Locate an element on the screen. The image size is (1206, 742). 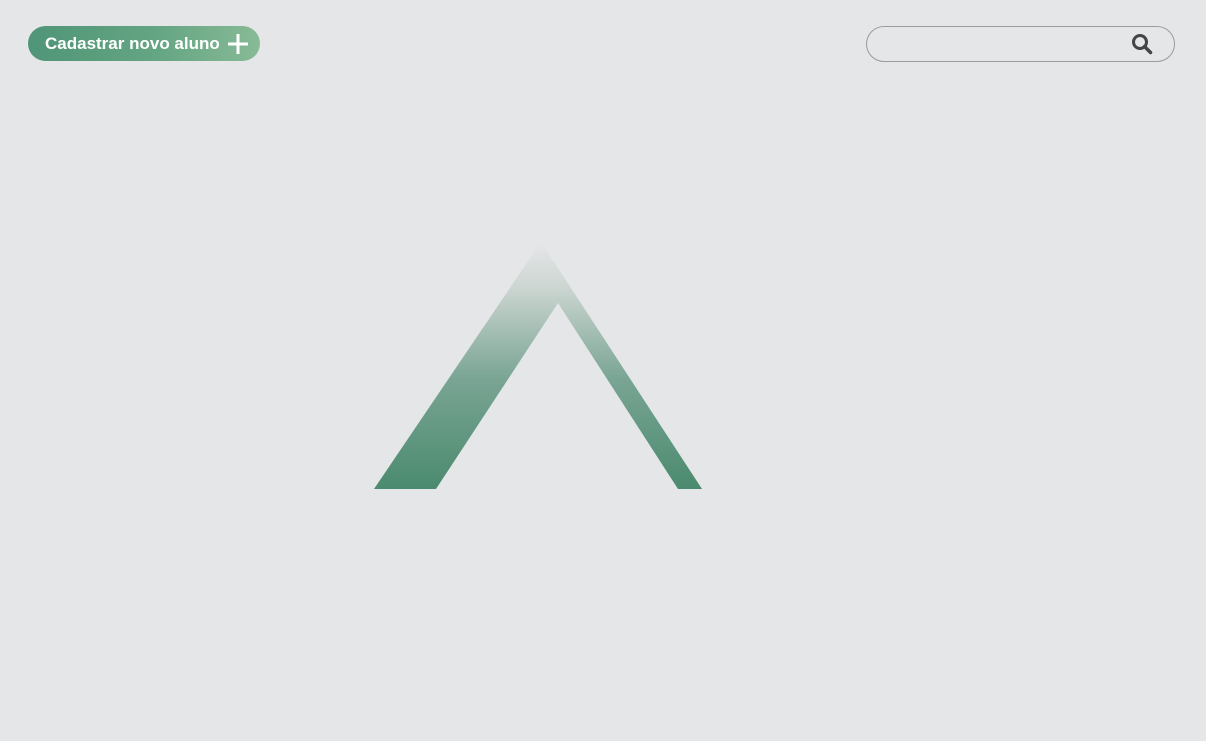
add-student-label: Cadastrar novo aluno is located at coordinates (132, 43).